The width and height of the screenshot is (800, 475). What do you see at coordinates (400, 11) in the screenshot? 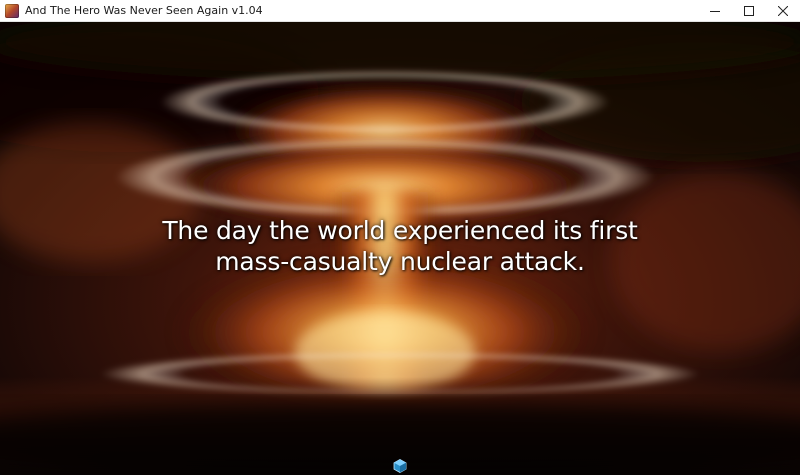
I see `title-bar: And The Hero Was Never Seen Again v1.04` at bounding box center [400, 11].